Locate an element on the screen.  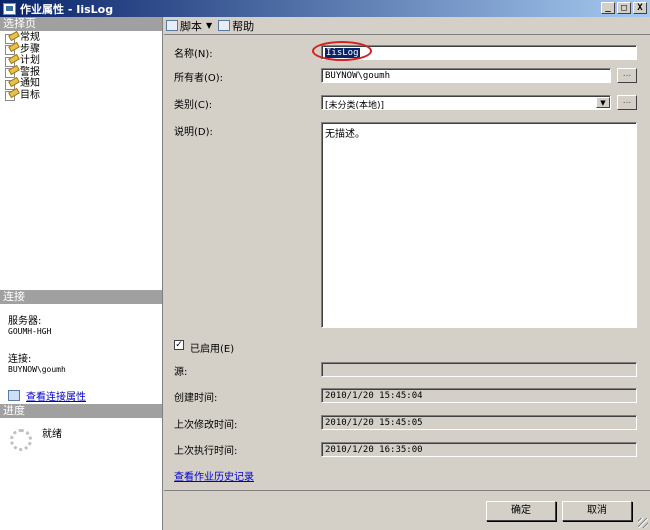
page-item-steps: 步骤 is located at coordinates (81, 50).